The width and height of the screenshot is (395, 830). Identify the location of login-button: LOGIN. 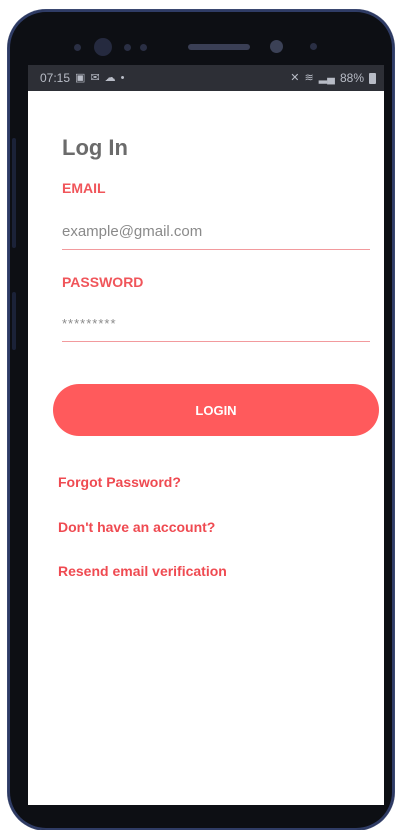
(216, 410).